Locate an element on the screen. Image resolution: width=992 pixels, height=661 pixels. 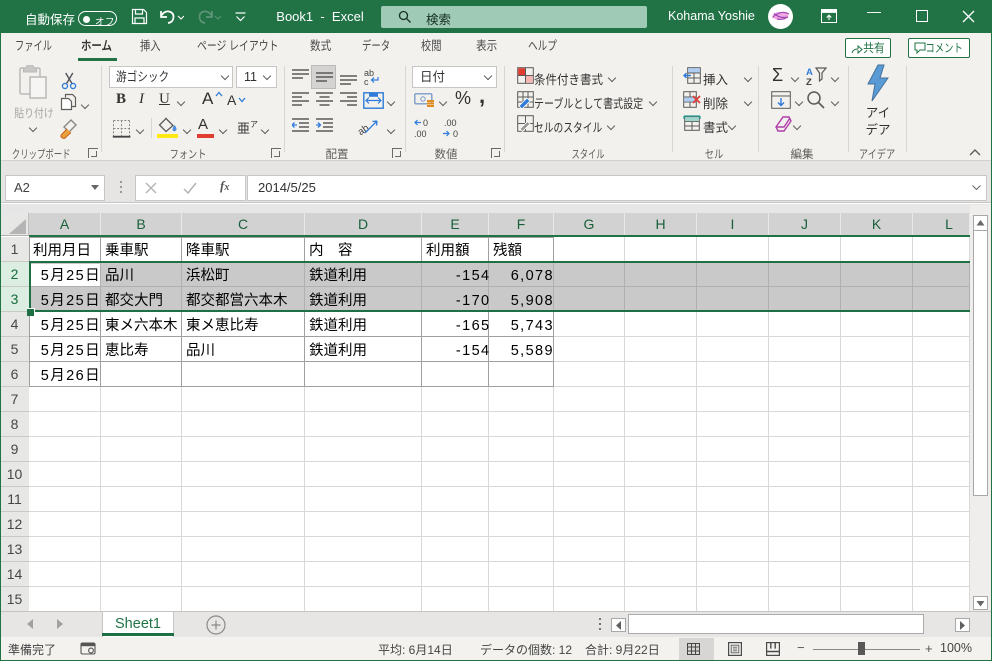
svg-text: Z is located at coordinates (809, 81).